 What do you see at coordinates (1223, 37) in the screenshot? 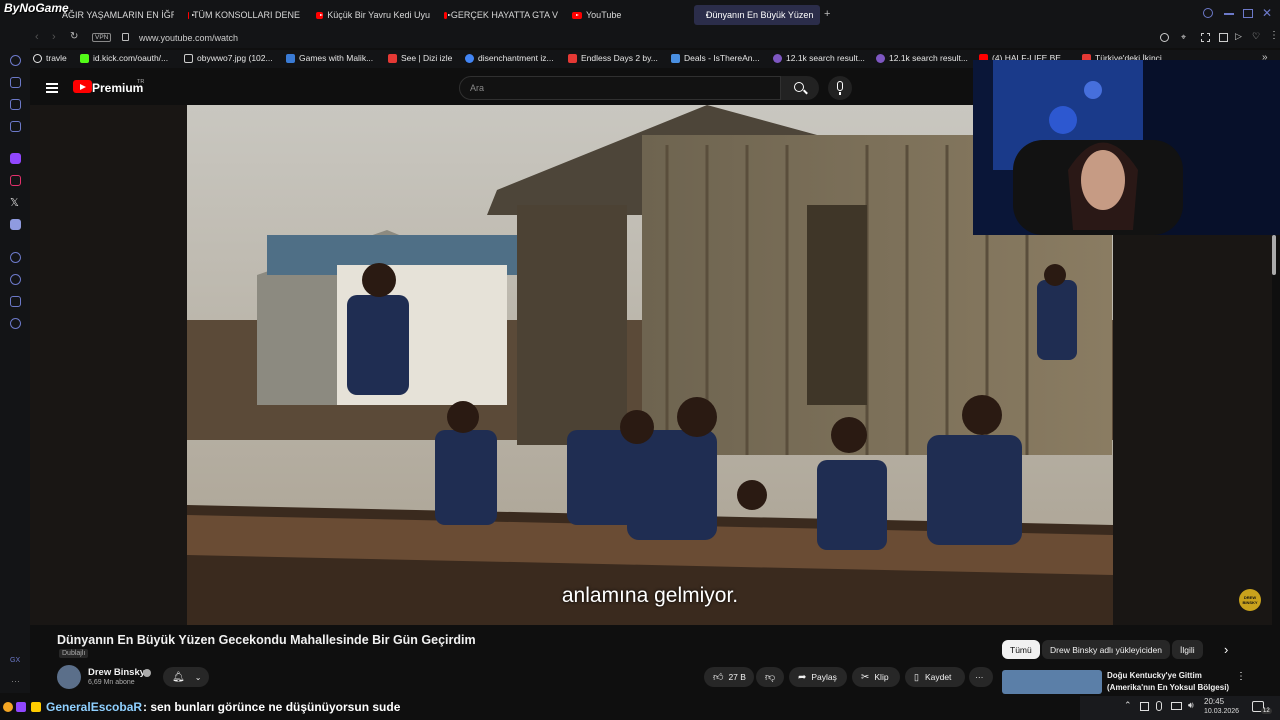
I see `cube-icon` at bounding box center [1223, 37].